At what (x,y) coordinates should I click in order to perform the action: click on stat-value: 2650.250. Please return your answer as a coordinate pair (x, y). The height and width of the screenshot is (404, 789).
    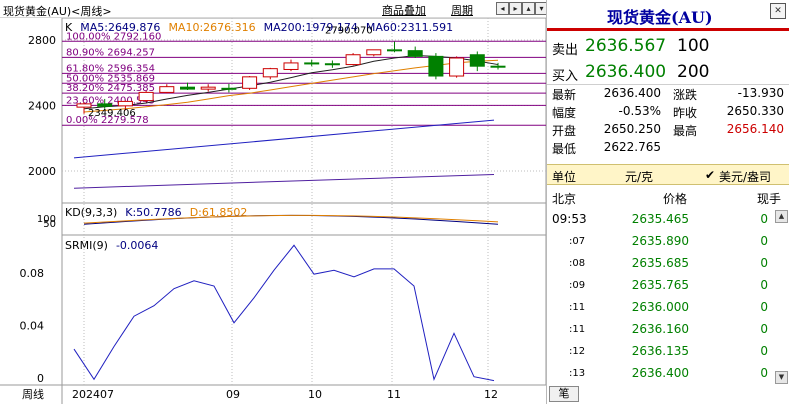
    Looking at the image, I should click on (632, 129).